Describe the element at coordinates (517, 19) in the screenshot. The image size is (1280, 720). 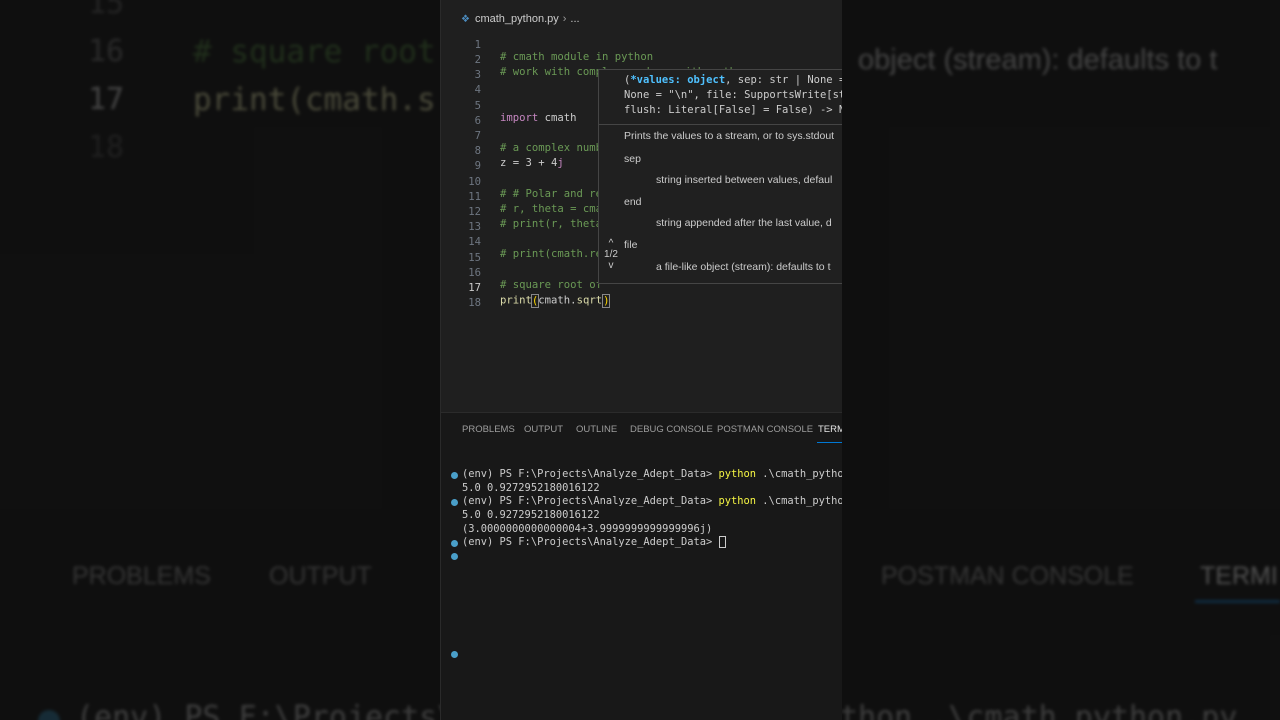
I see `breadcrumb-file: cmath_python.py` at that location.